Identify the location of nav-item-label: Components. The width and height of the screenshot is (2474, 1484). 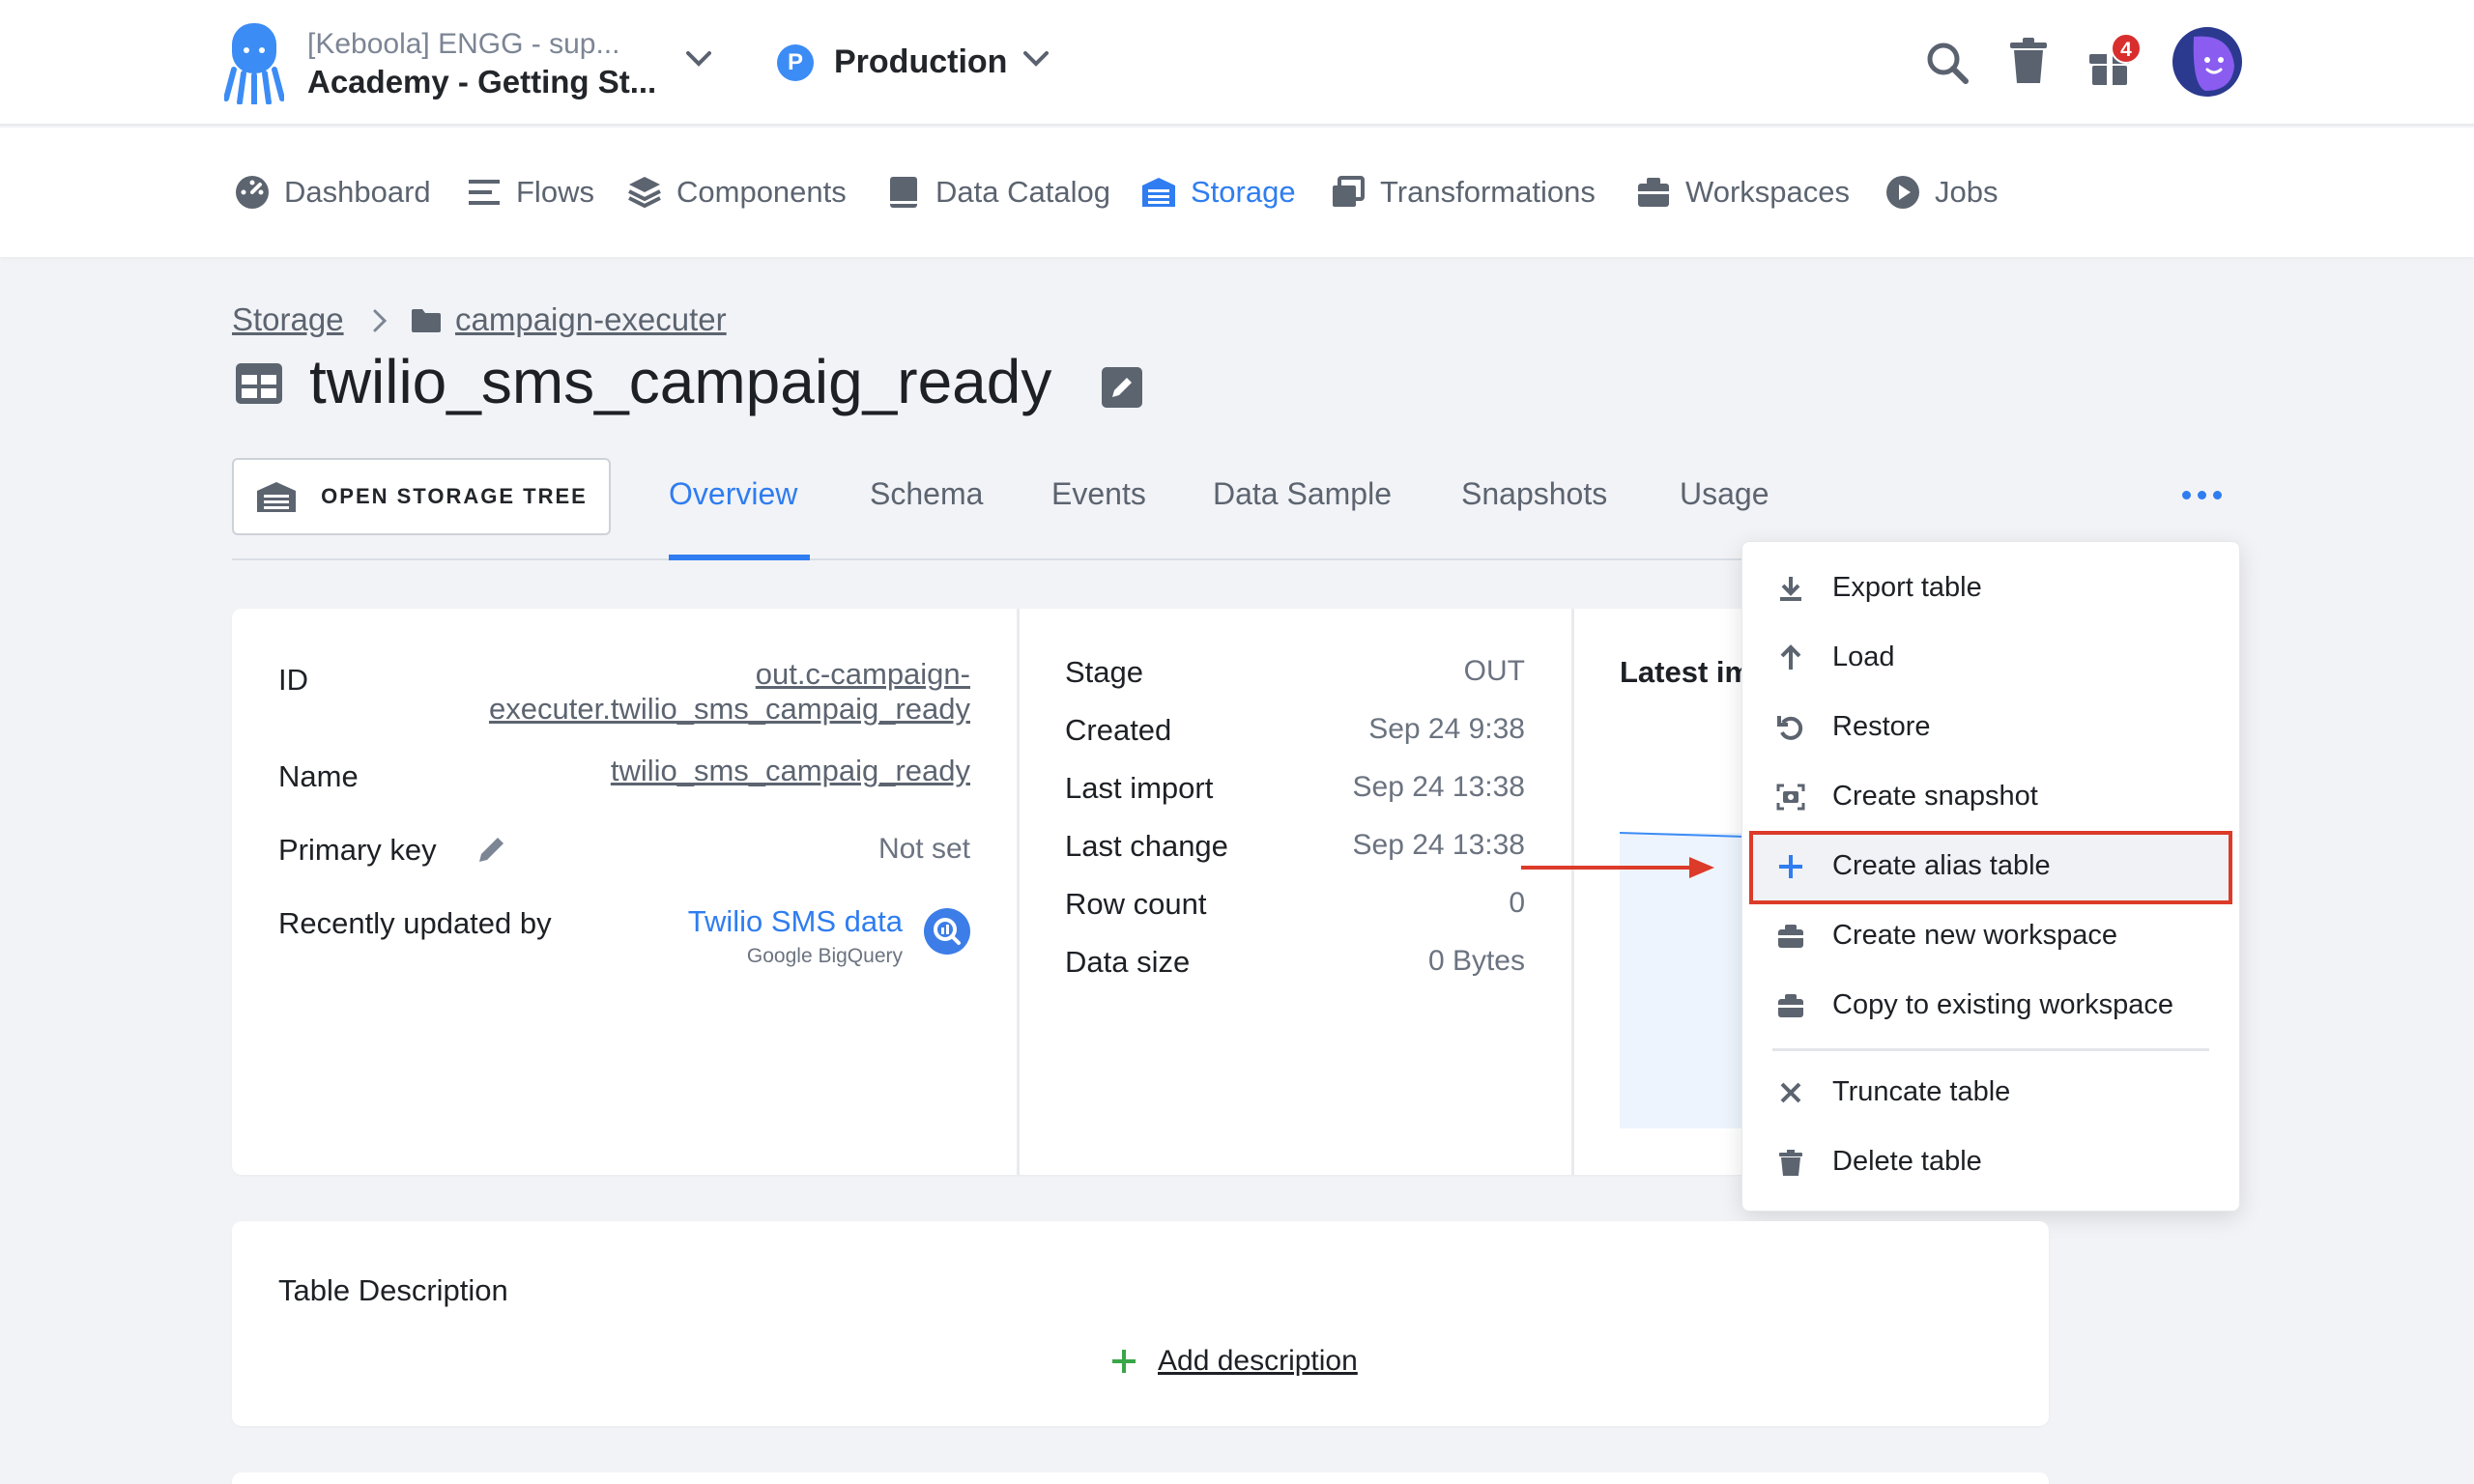
(762, 192).